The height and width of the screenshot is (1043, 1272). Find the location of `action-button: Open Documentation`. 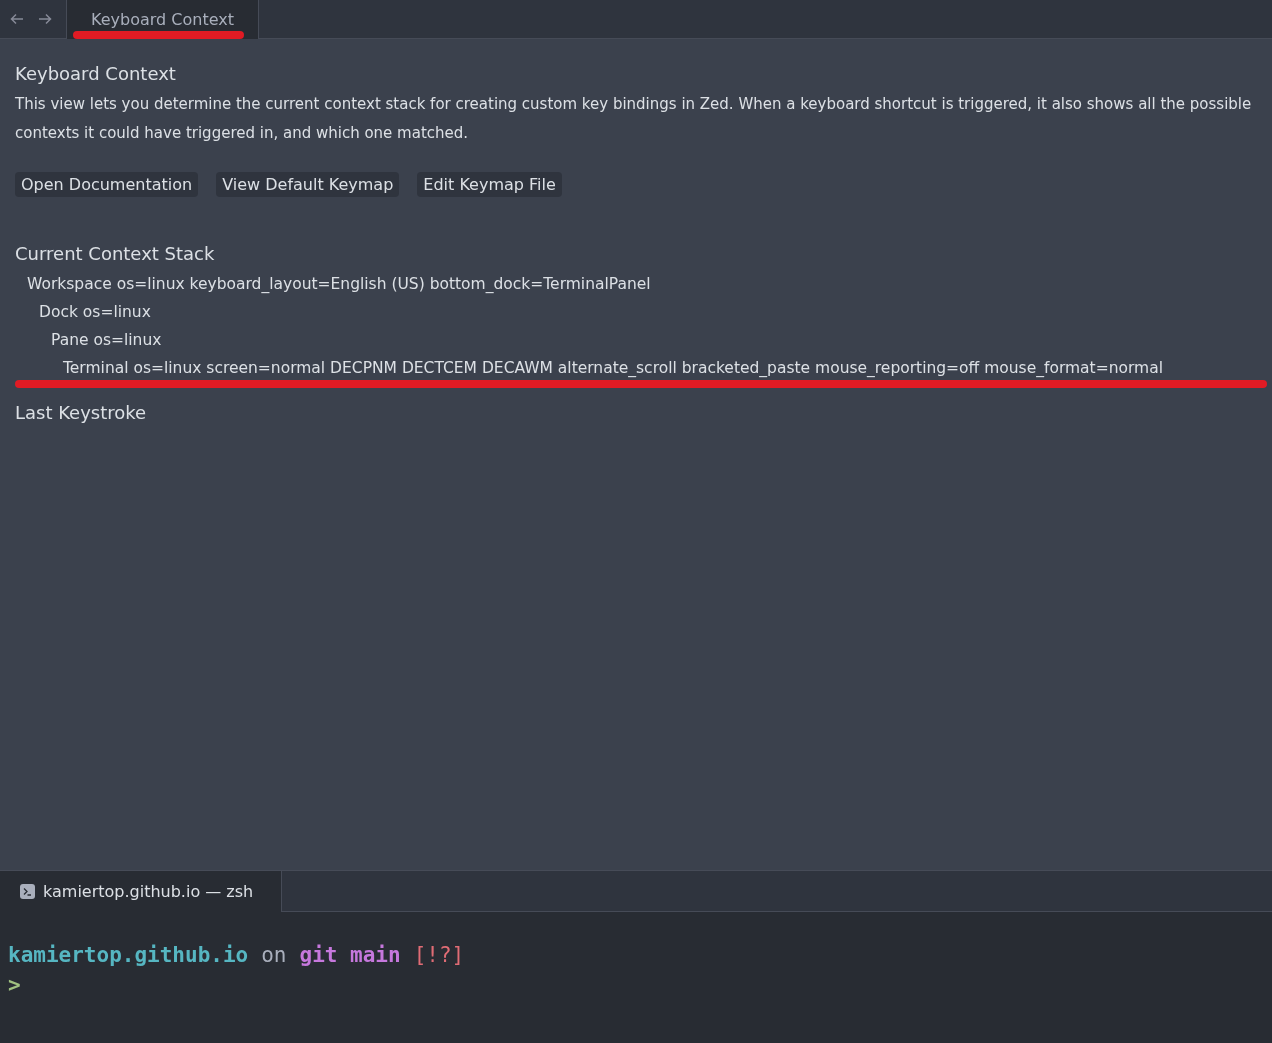

action-button: Open Documentation is located at coordinates (107, 184).